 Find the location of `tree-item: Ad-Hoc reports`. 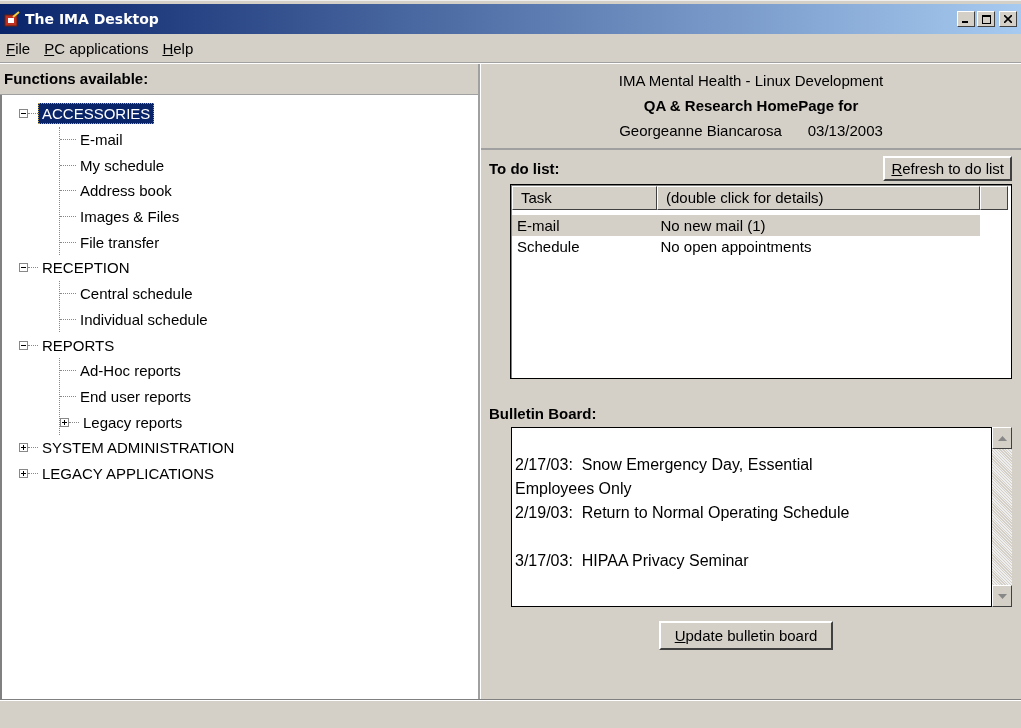

tree-item: Ad-Hoc reports is located at coordinates (130, 371).